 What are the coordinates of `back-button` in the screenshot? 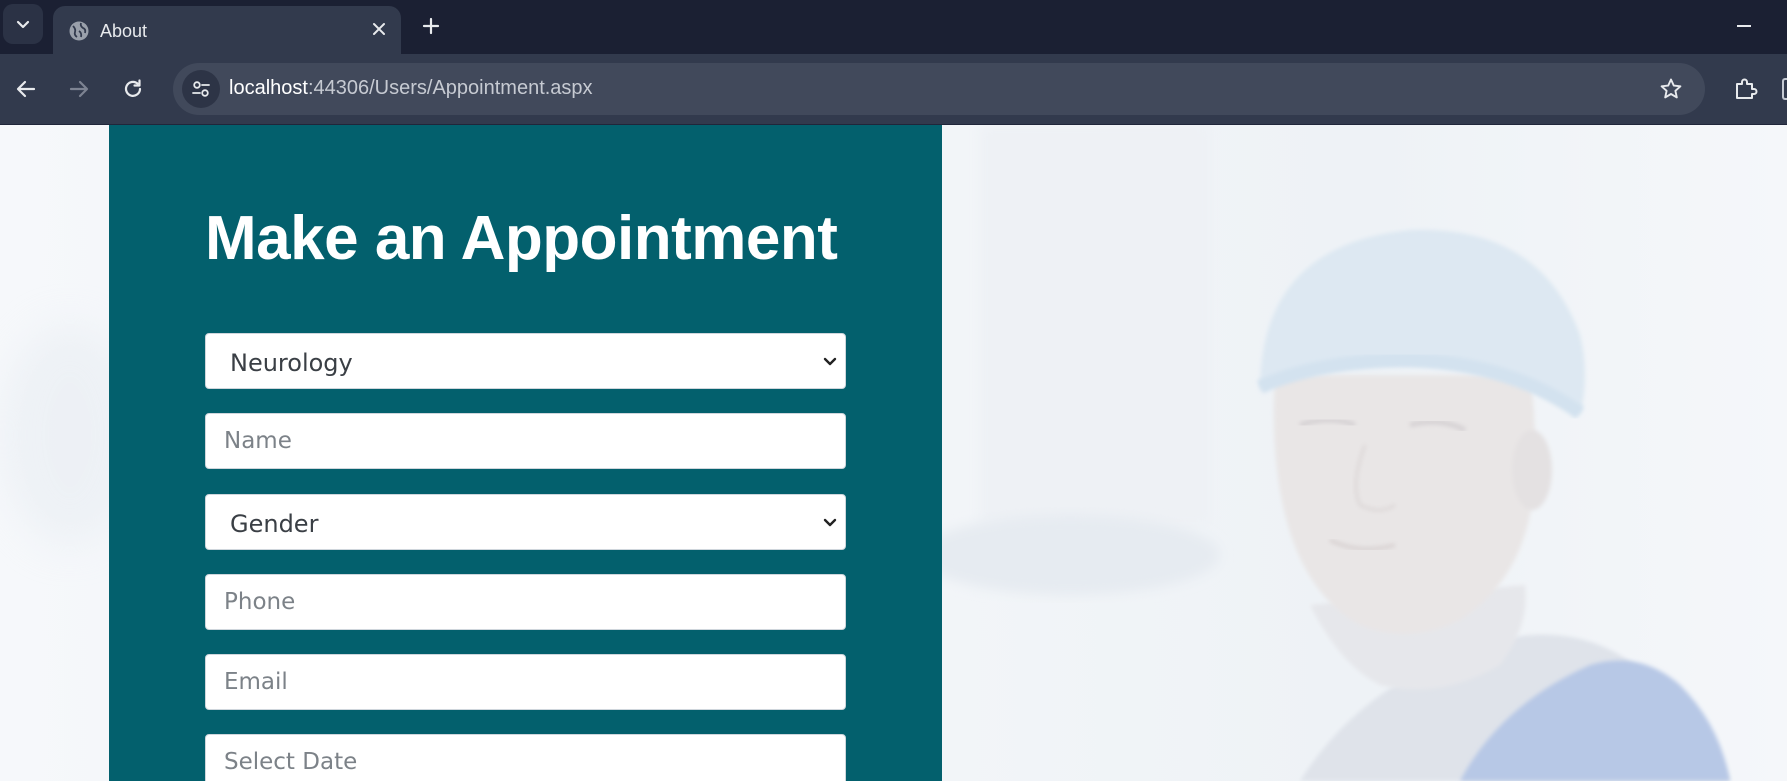 It's located at (26, 89).